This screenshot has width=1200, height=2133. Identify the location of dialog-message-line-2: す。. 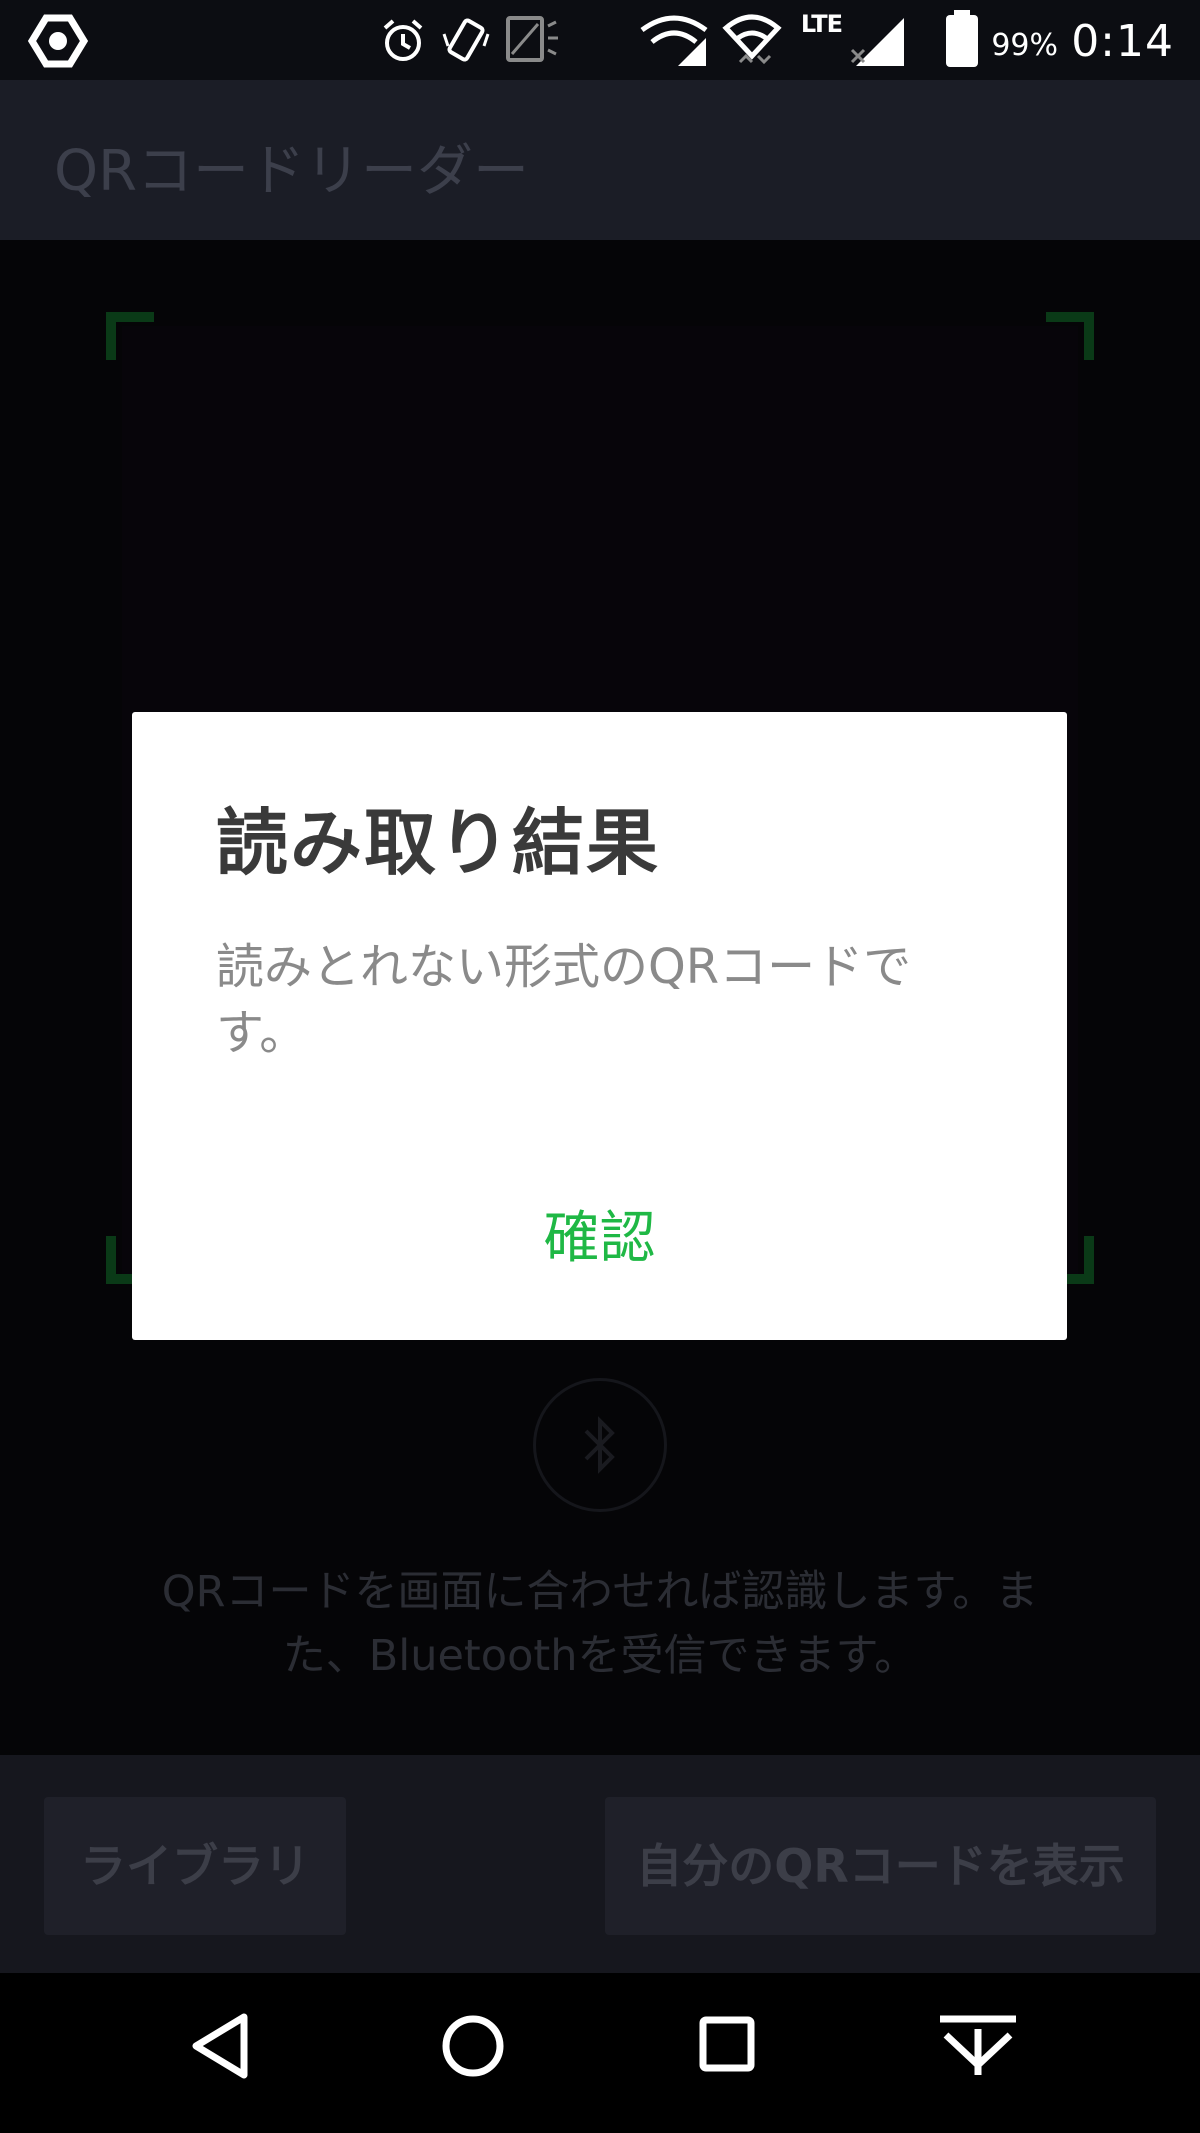
(262, 1033).